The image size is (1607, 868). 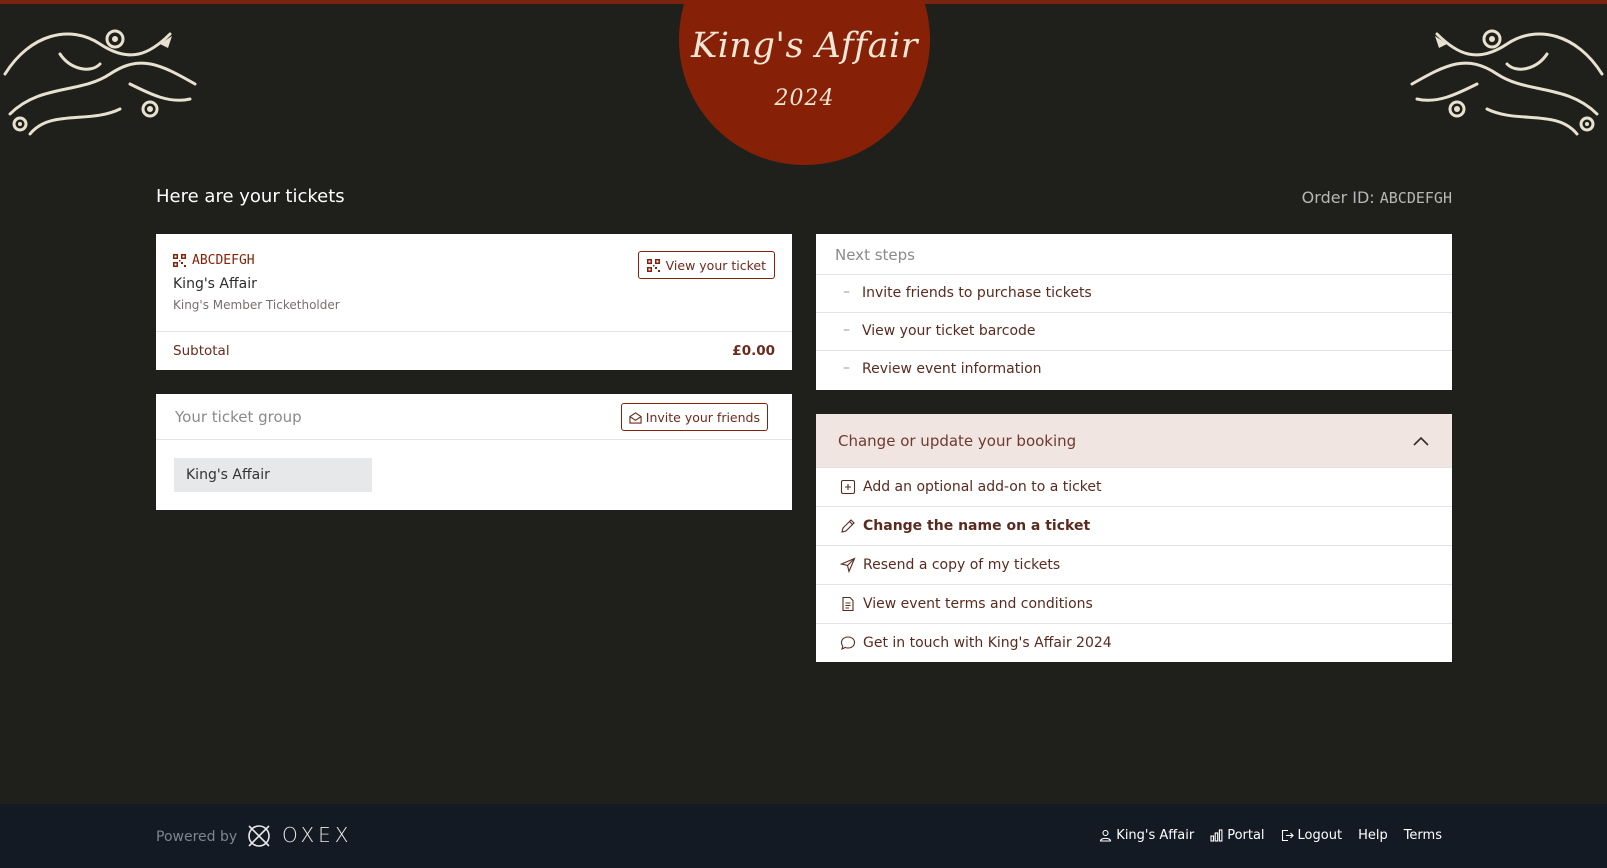 What do you see at coordinates (250, 196) in the screenshot?
I see `page-title: Here are your tickets` at bounding box center [250, 196].